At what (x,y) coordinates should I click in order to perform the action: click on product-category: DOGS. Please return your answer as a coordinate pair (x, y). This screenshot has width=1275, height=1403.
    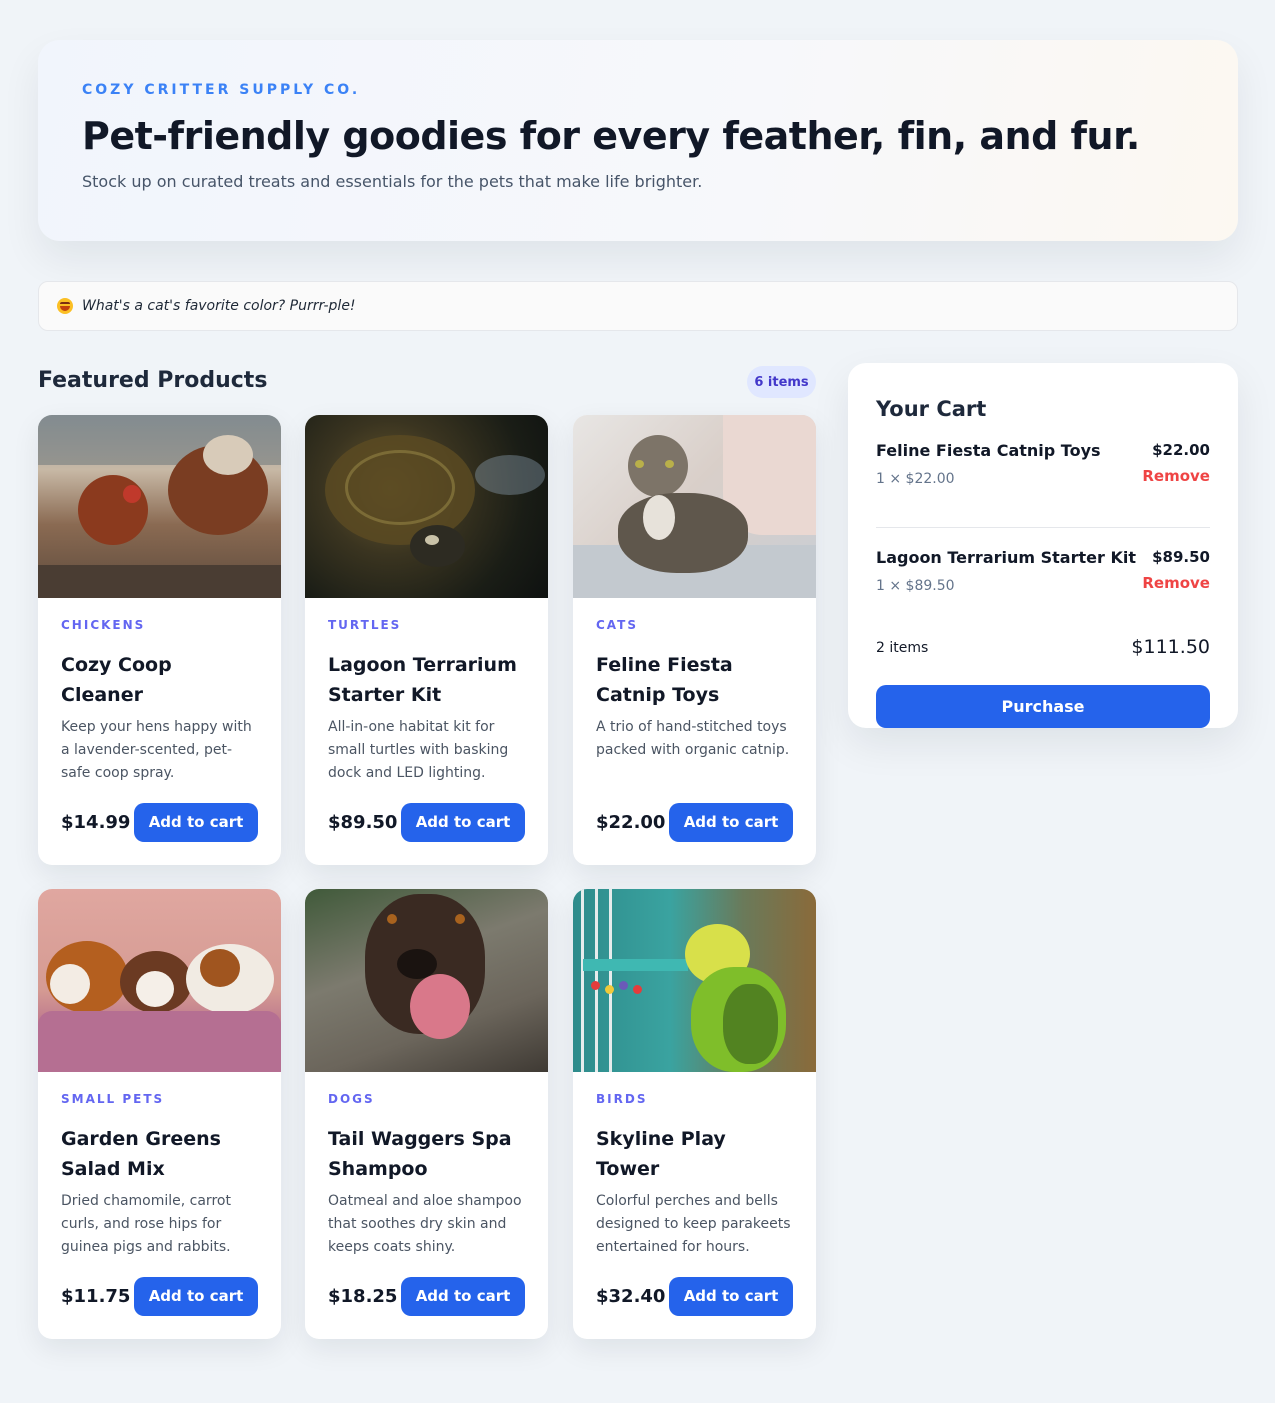
    Looking at the image, I should click on (351, 1099).